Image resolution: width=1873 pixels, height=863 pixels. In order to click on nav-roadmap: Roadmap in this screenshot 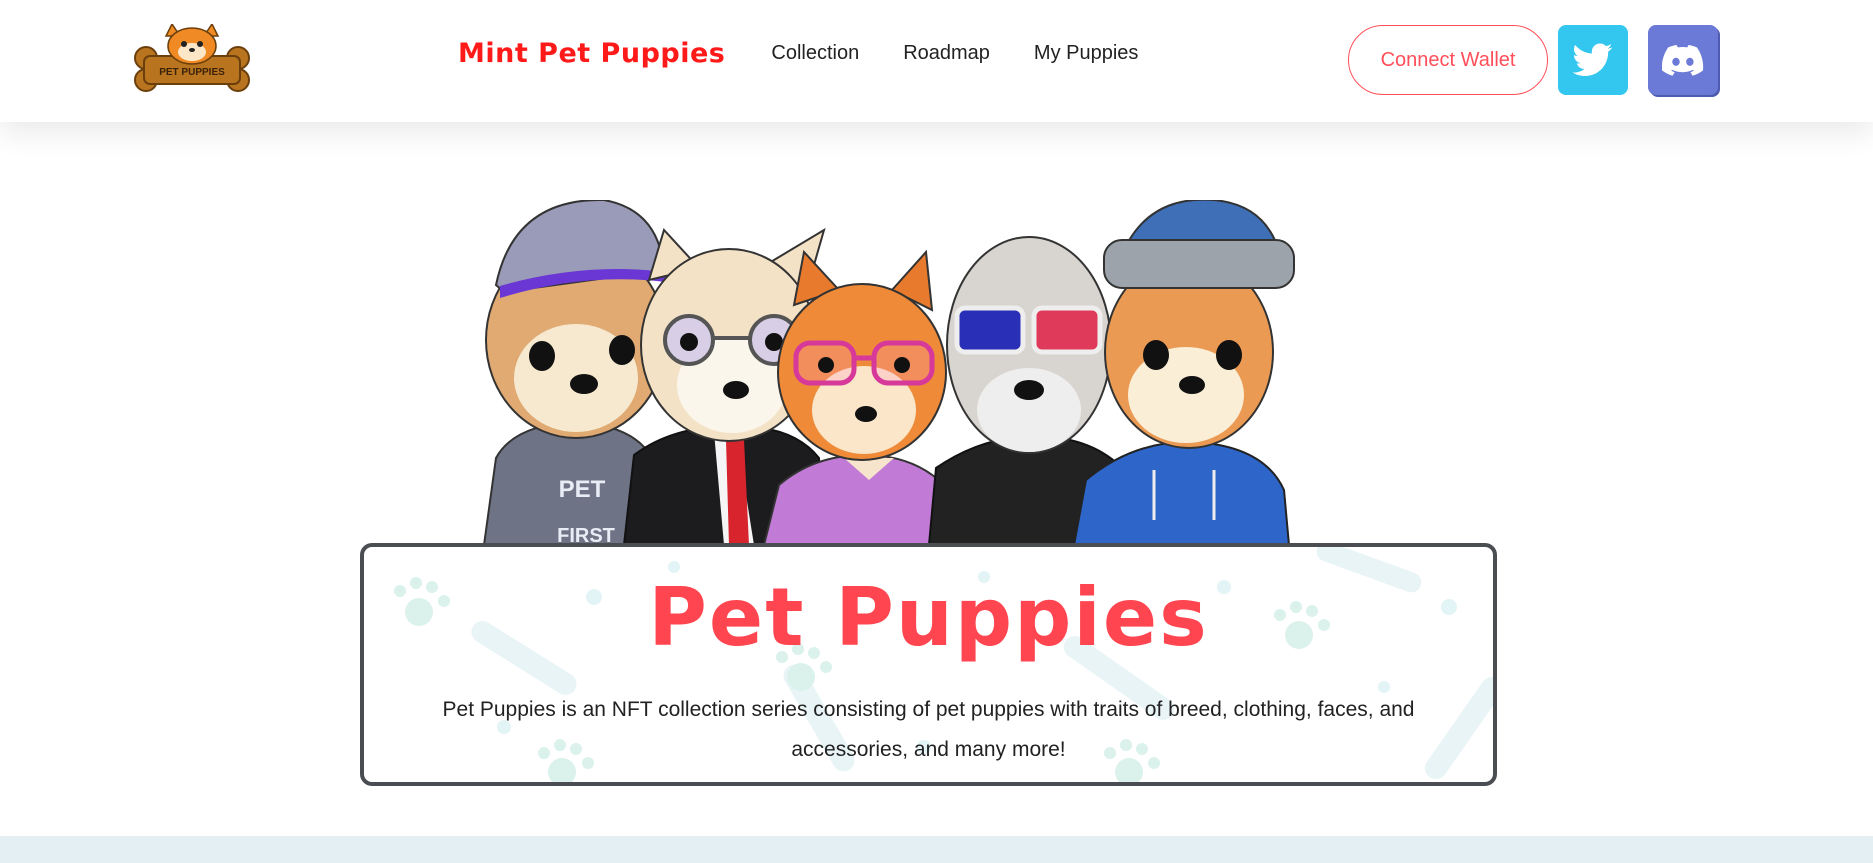, I will do `click(946, 53)`.